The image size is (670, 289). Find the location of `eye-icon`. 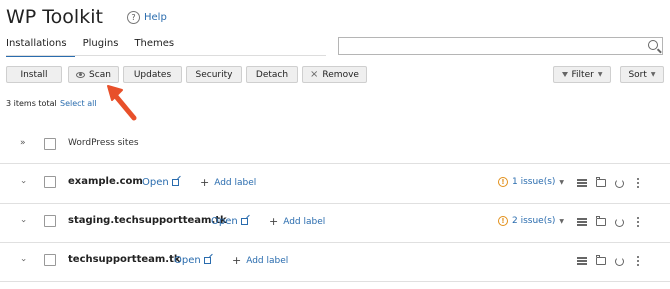

eye-icon is located at coordinates (81, 74).